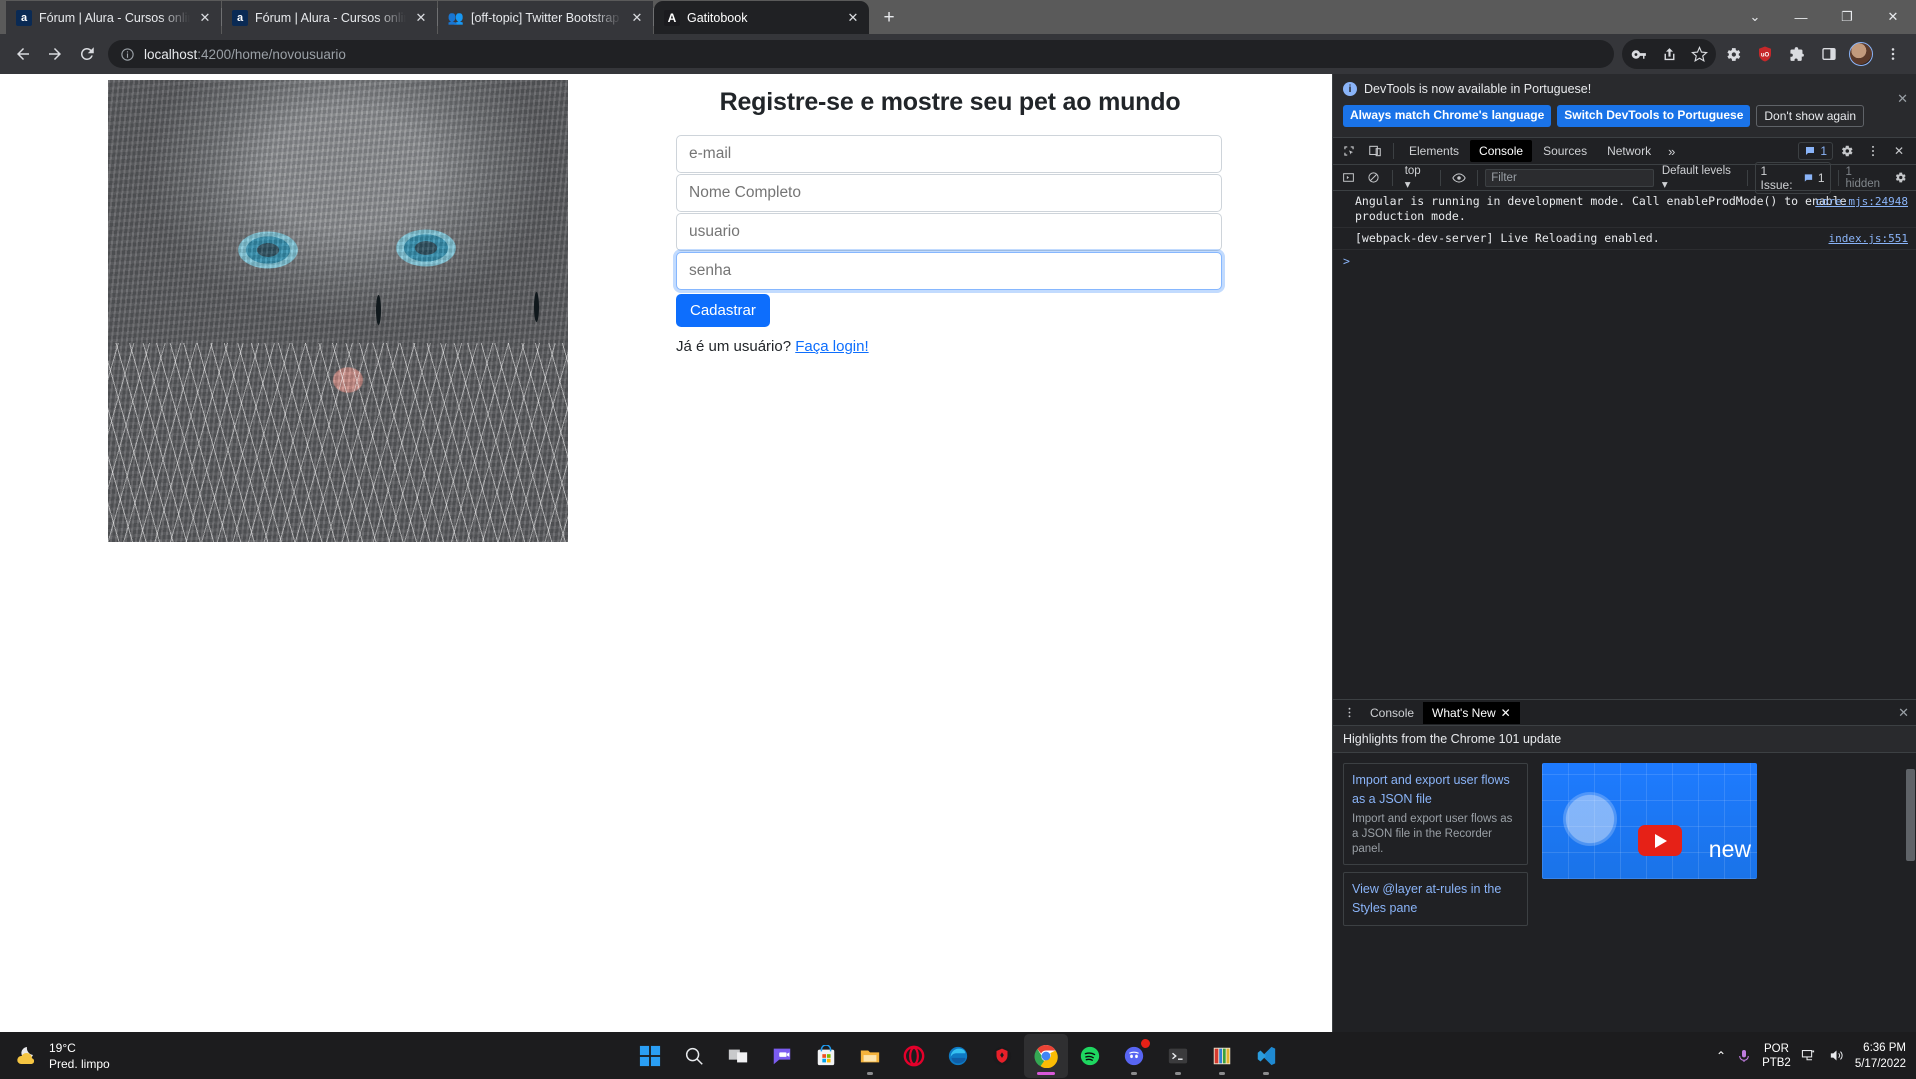  I want to click on opera-icon, so click(914, 1056).